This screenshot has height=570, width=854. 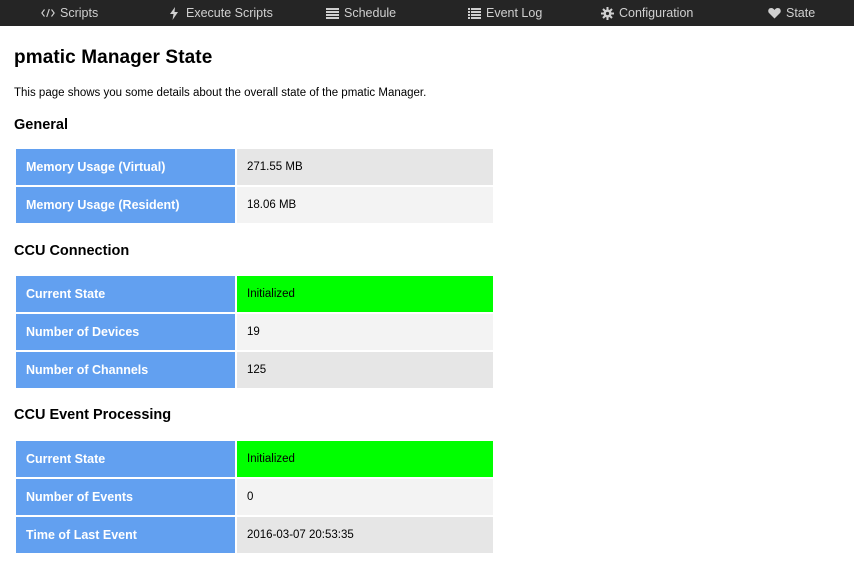 I want to click on section-title-general: General, so click(x=41, y=125).